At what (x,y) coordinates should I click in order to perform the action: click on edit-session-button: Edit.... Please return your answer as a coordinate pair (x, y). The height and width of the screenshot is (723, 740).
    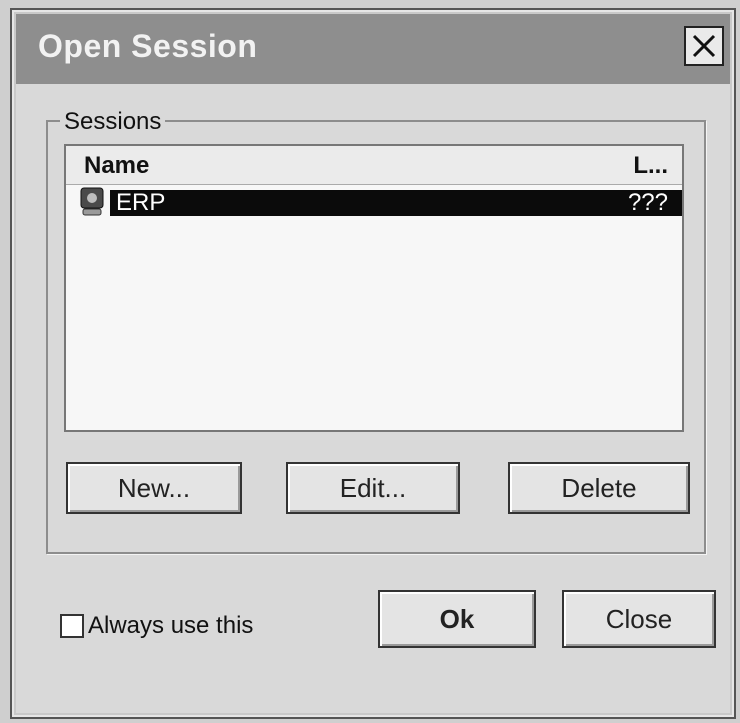
    Looking at the image, I should click on (373, 488).